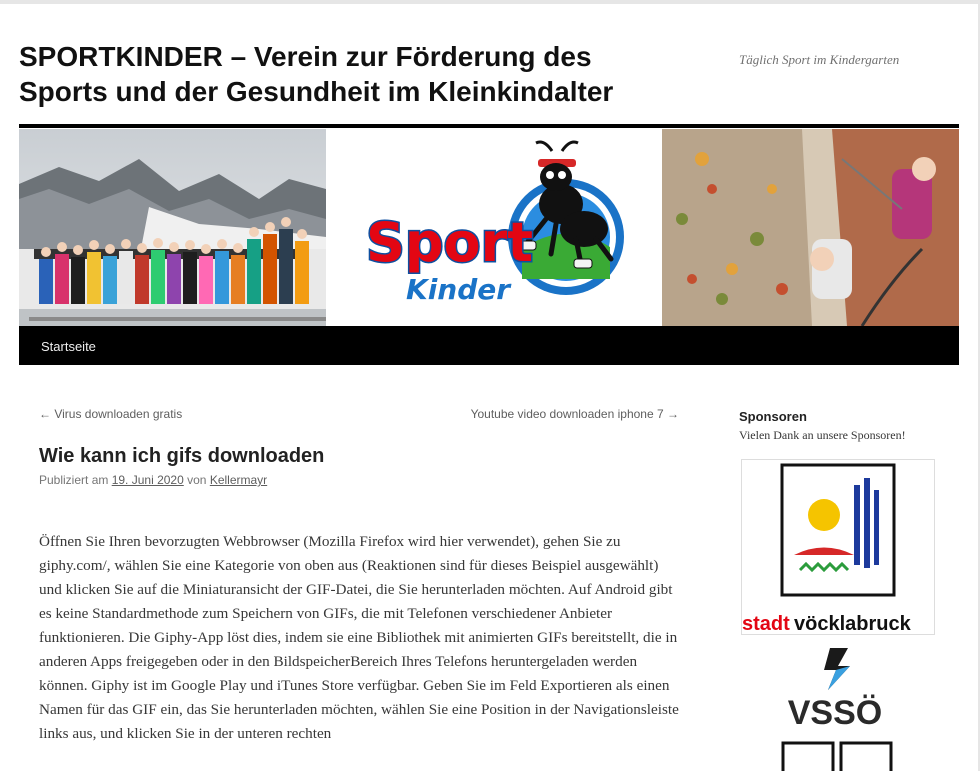  Describe the element at coordinates (449, 242) in the screenshot. I see `logo-word: Sport` at that location.